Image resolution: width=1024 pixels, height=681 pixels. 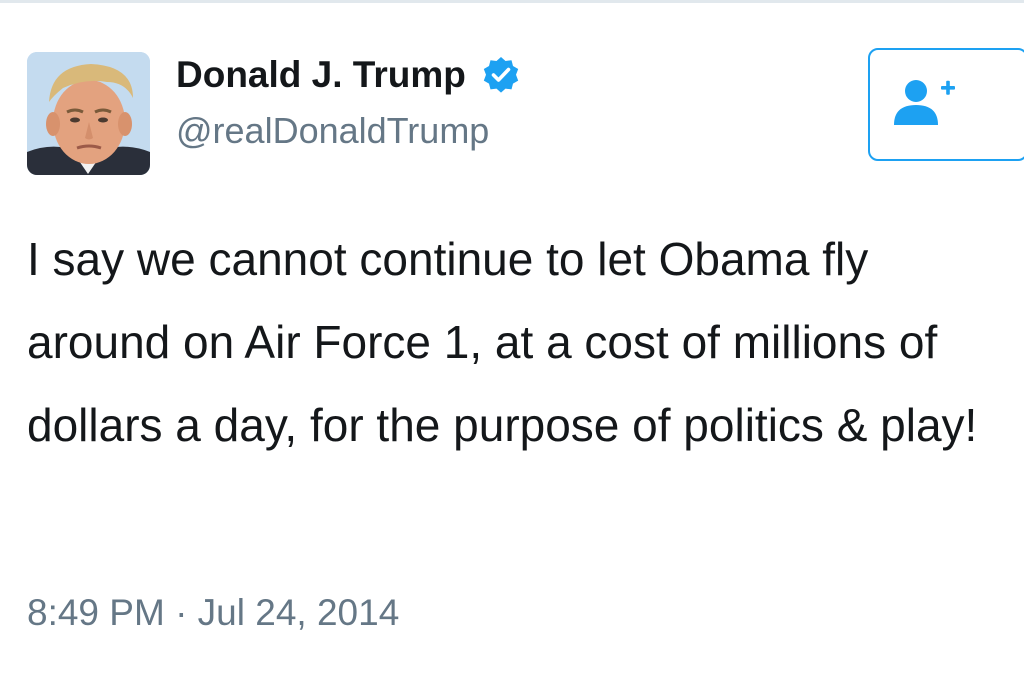 What do you see at coordinates (924, 104) in the screenshot?
I see `follow-user-plus-icon` at bounding box center [924, 104].